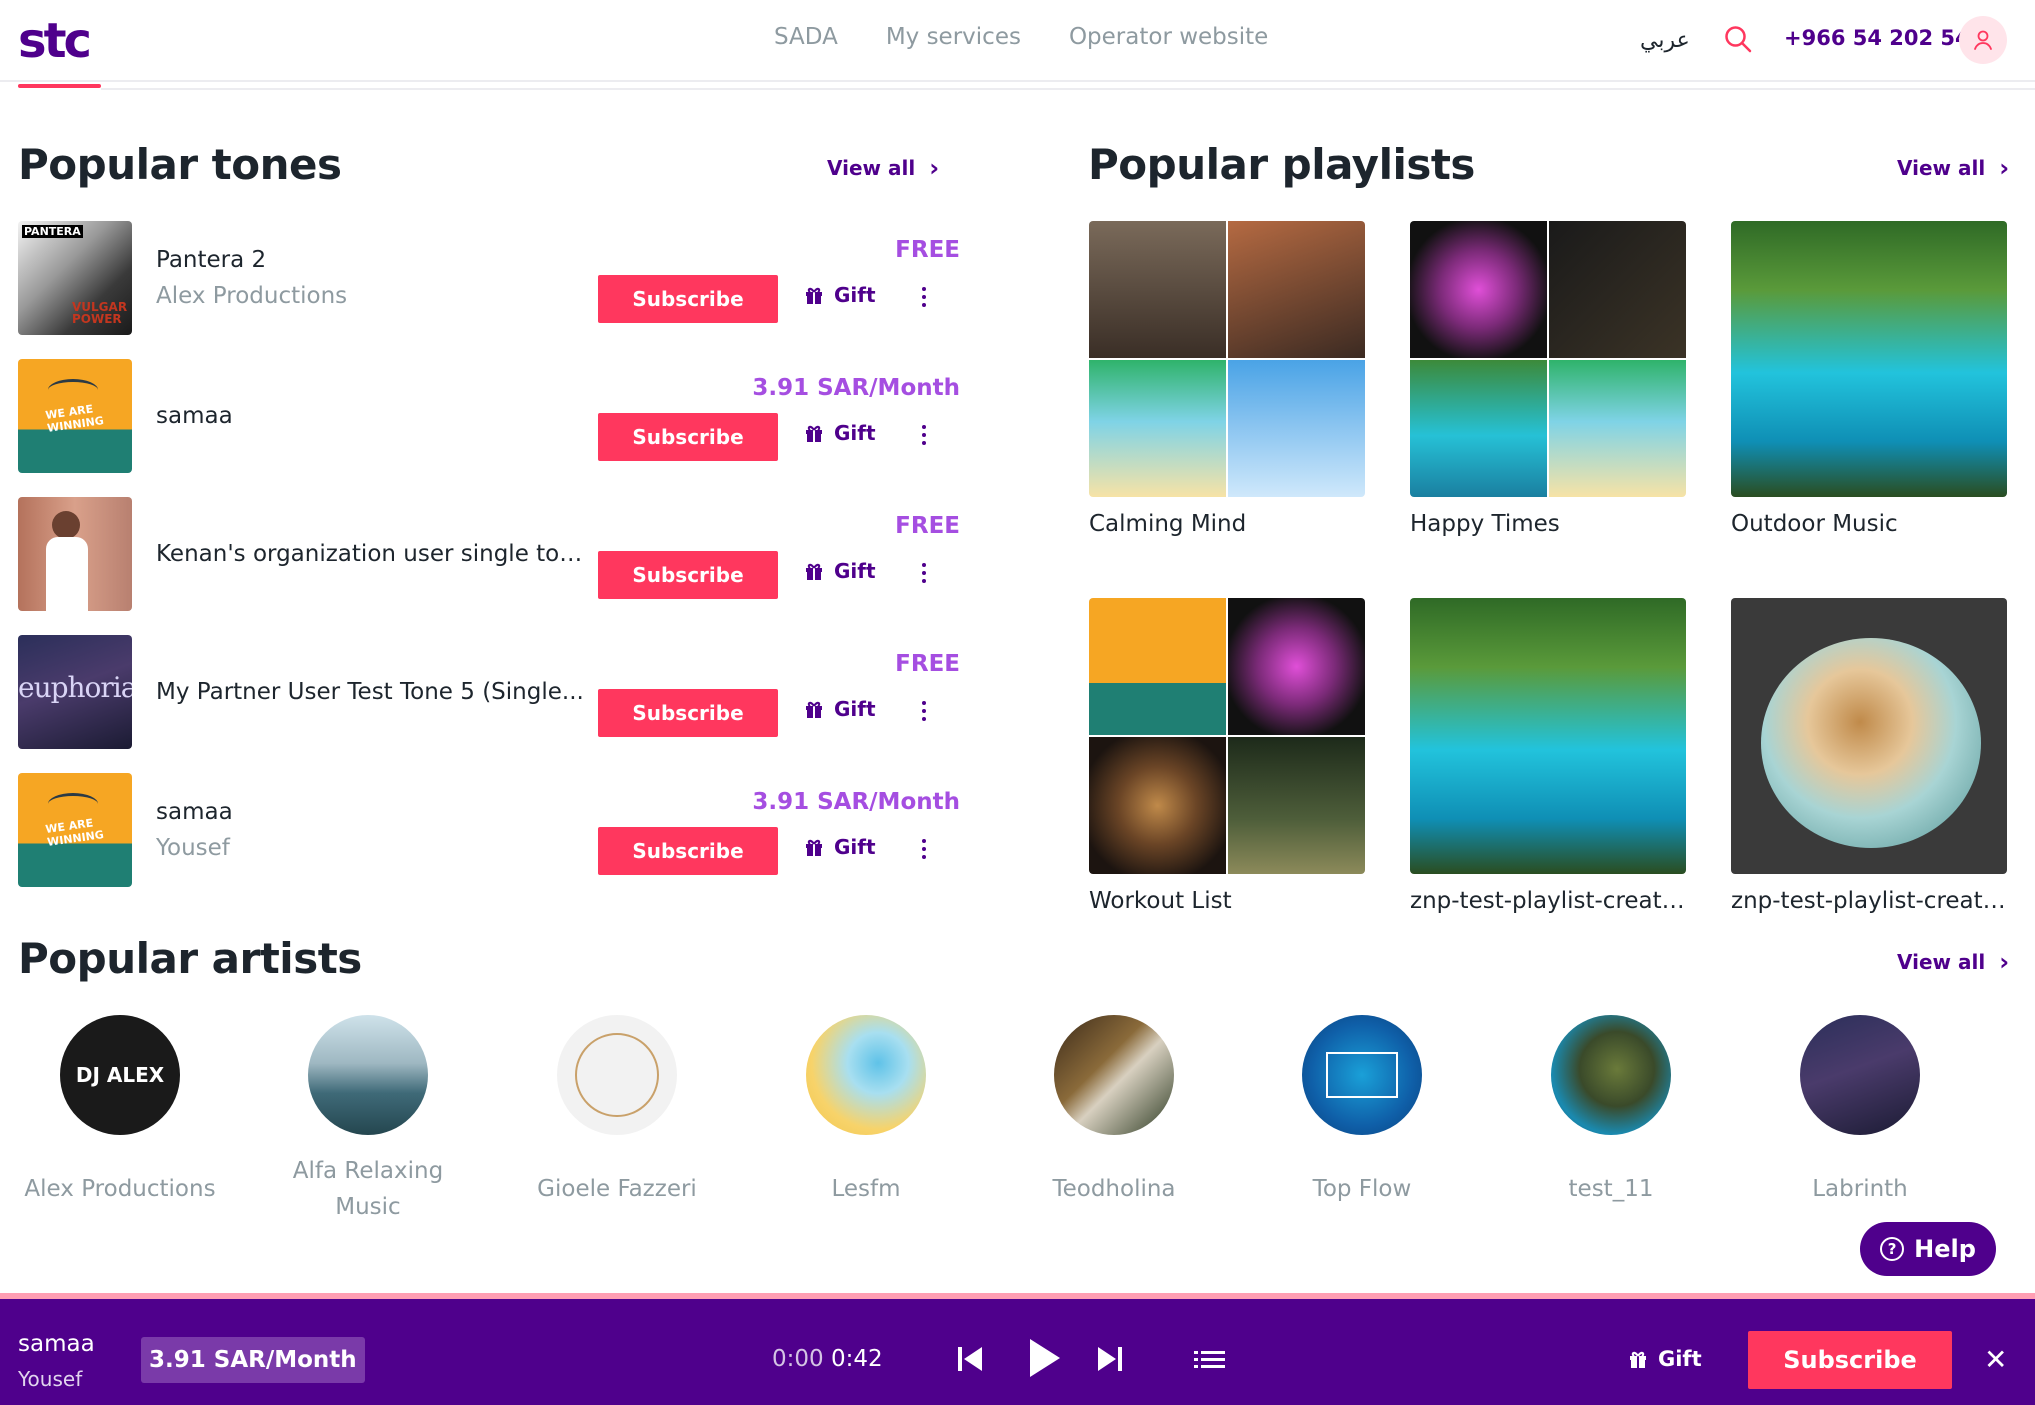 Image resolution: width=2035 pixels, height=1405 pixels. Describe the element at coordinates (806, 37) in the screenshot. I see `nav-sada: SADA` at that location.